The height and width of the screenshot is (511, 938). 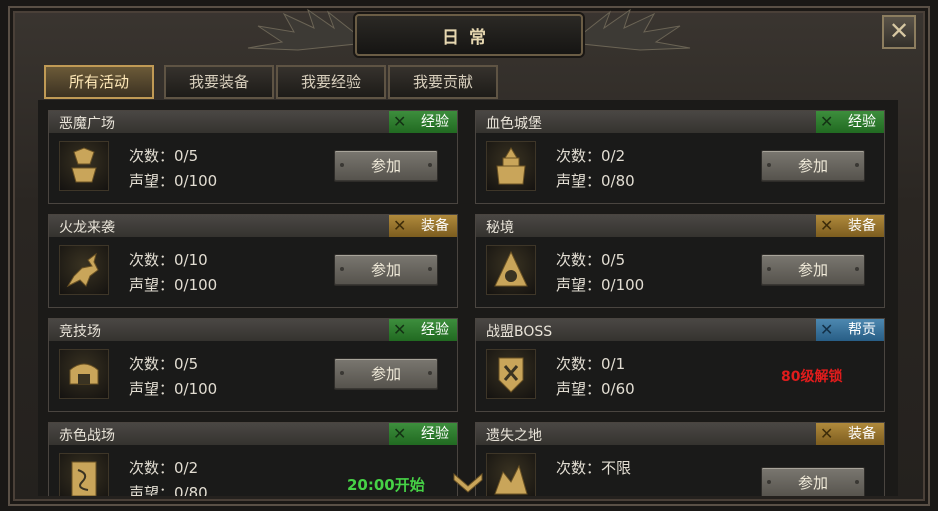 I want to click on activity-name: 恶魔广场, so click(x=87, y=124).